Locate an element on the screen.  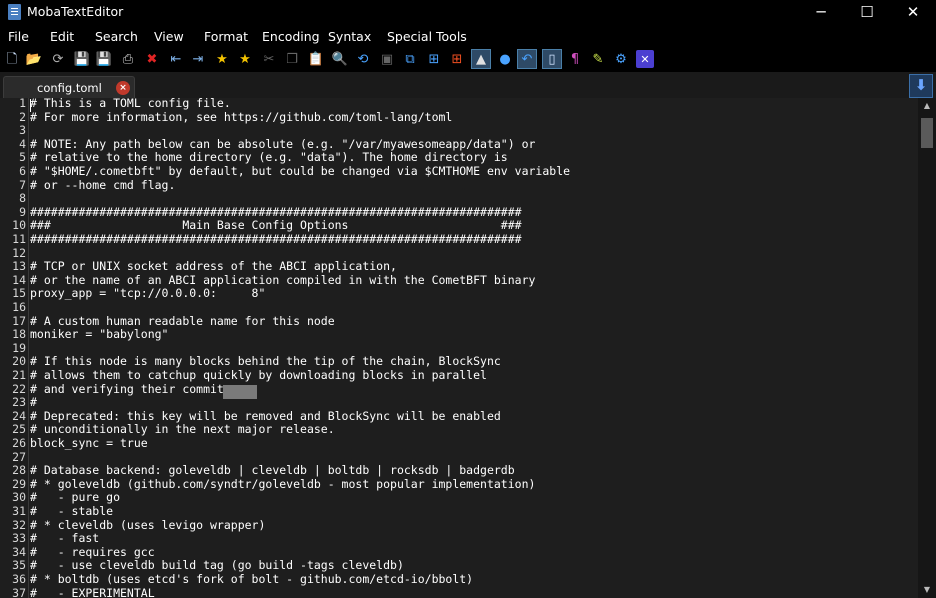
code-line: 12 is located at coordinates (450, 253).